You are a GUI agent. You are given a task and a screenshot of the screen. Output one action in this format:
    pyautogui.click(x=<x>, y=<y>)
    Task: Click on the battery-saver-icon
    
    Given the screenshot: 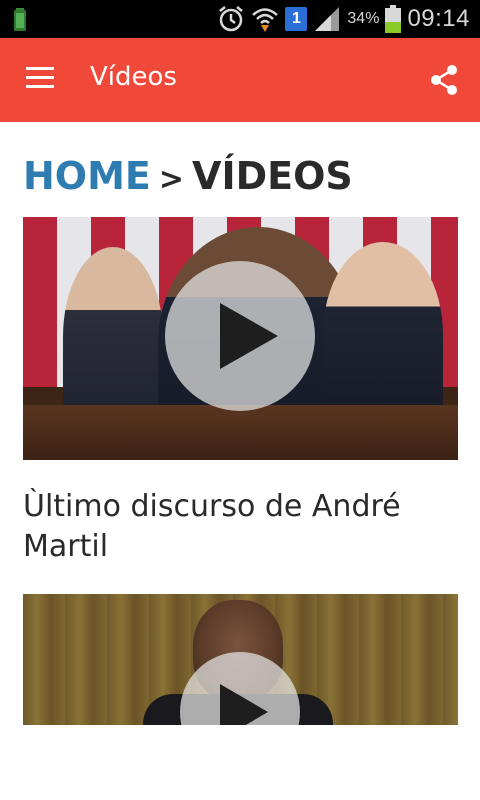 What is the action you would take?
    pyautogui.click(x=20, y=19)
    